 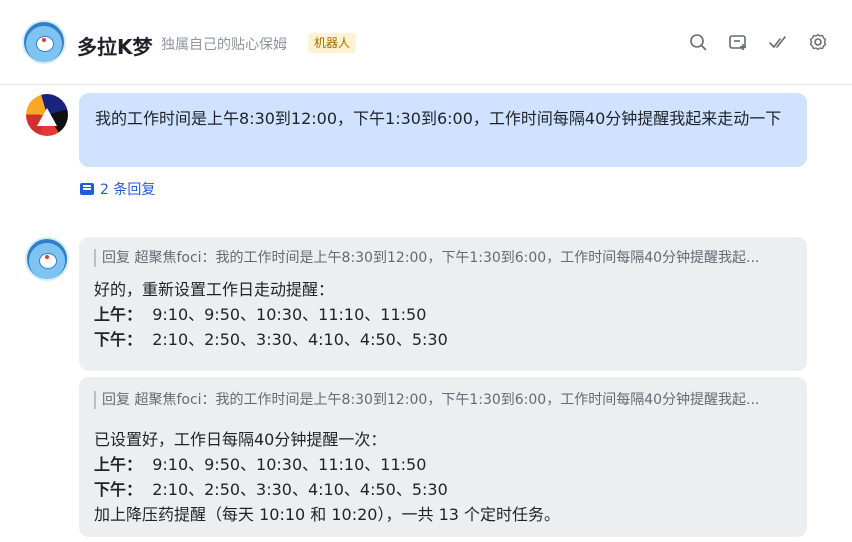 What do you see at coordinates (818, 42) in the screenshot?
I see `gear-icon` at bounding box center [818, 42].